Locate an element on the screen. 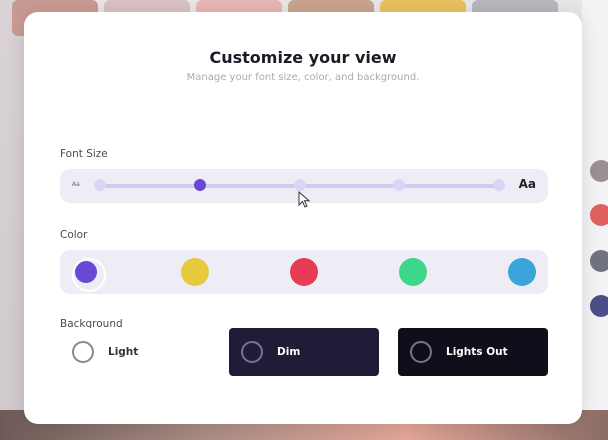  background-right-panel is located at coordinates (595, 220).